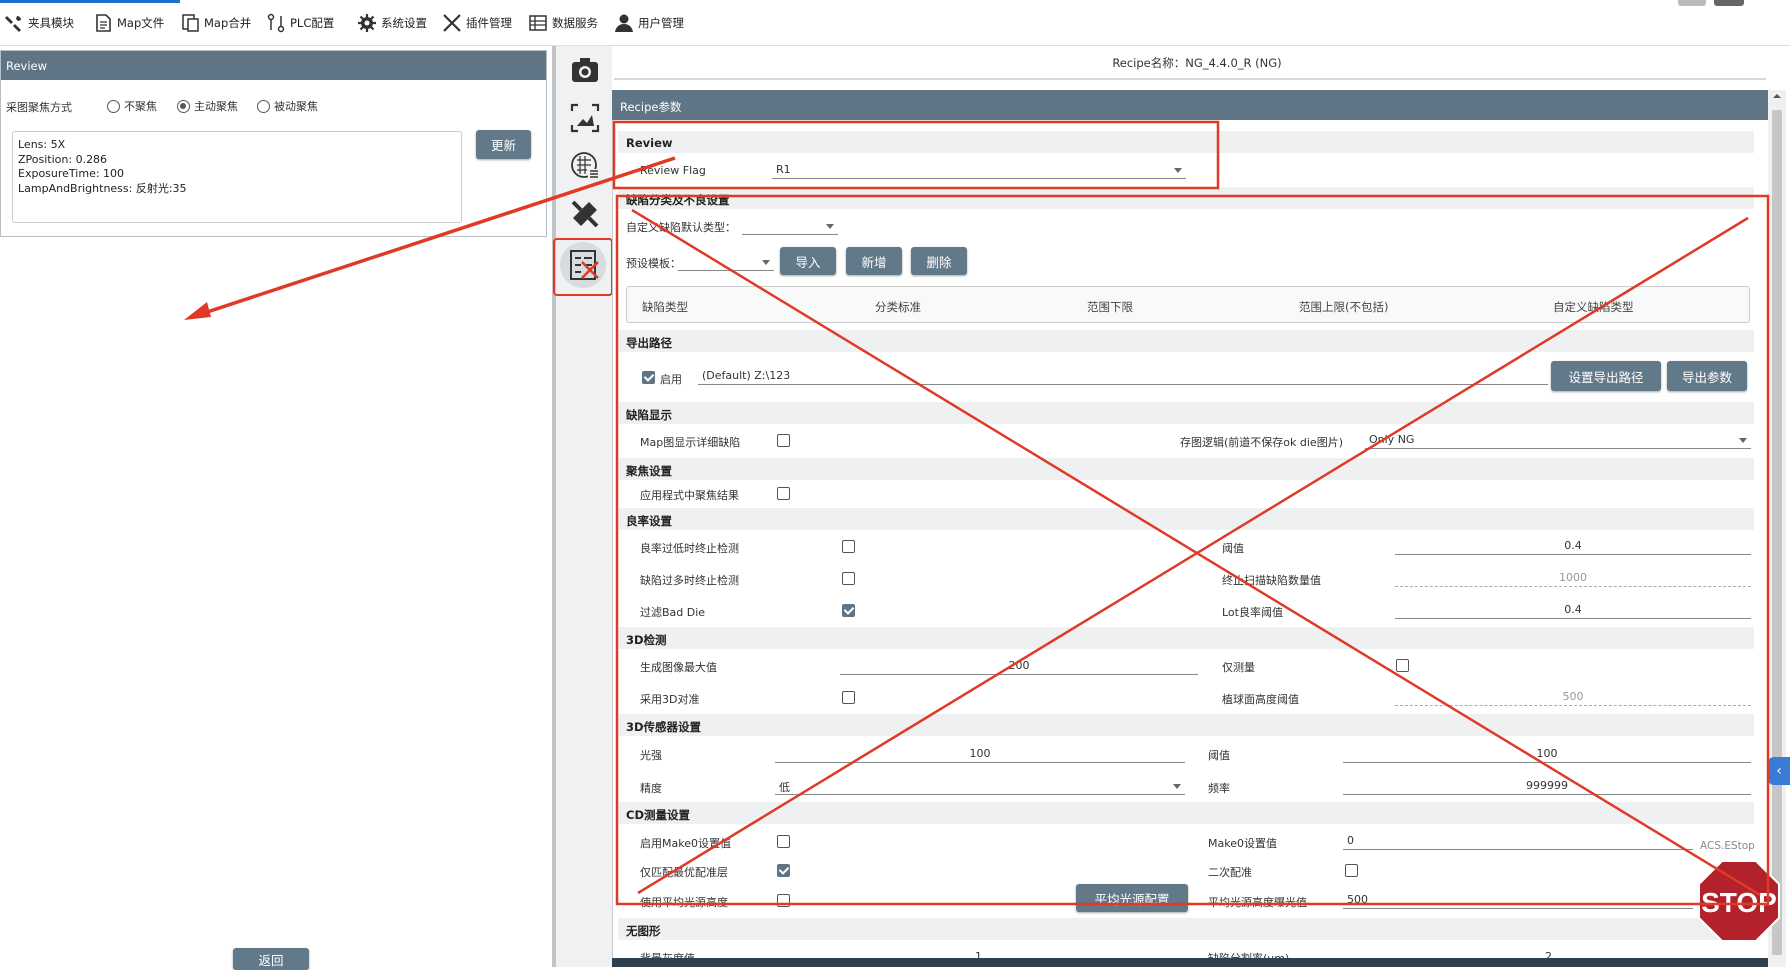 This screenshot has width=1790, height=970. Describe the element at coordinates (1188, 304) in the screenshot. I see `defect-table-header: 缺陷类型 分类标准 范围下限 范围上限(不包括) 自定义缺陷类型` at that location.